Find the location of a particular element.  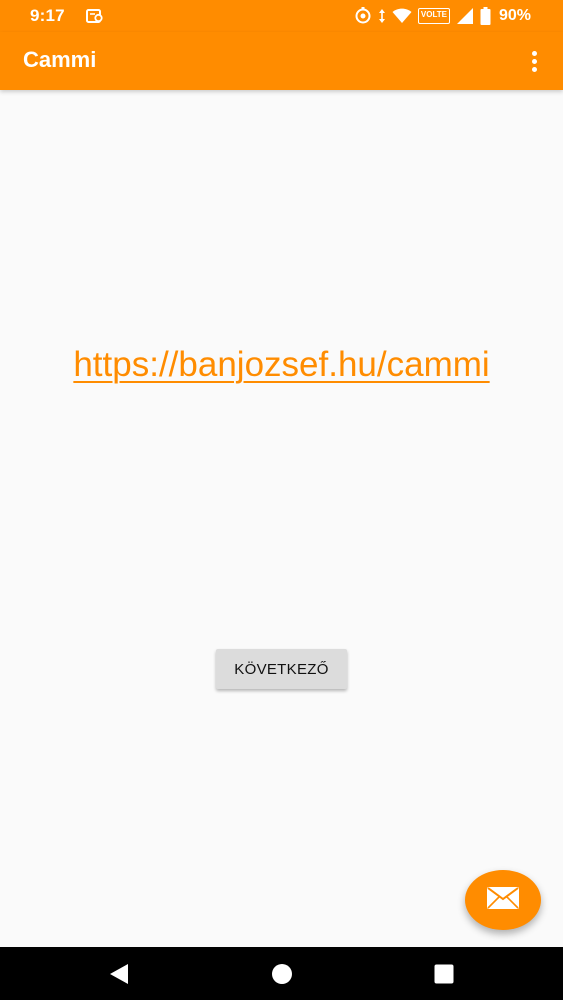

wifi-icon is located at coordinates (402, 16).